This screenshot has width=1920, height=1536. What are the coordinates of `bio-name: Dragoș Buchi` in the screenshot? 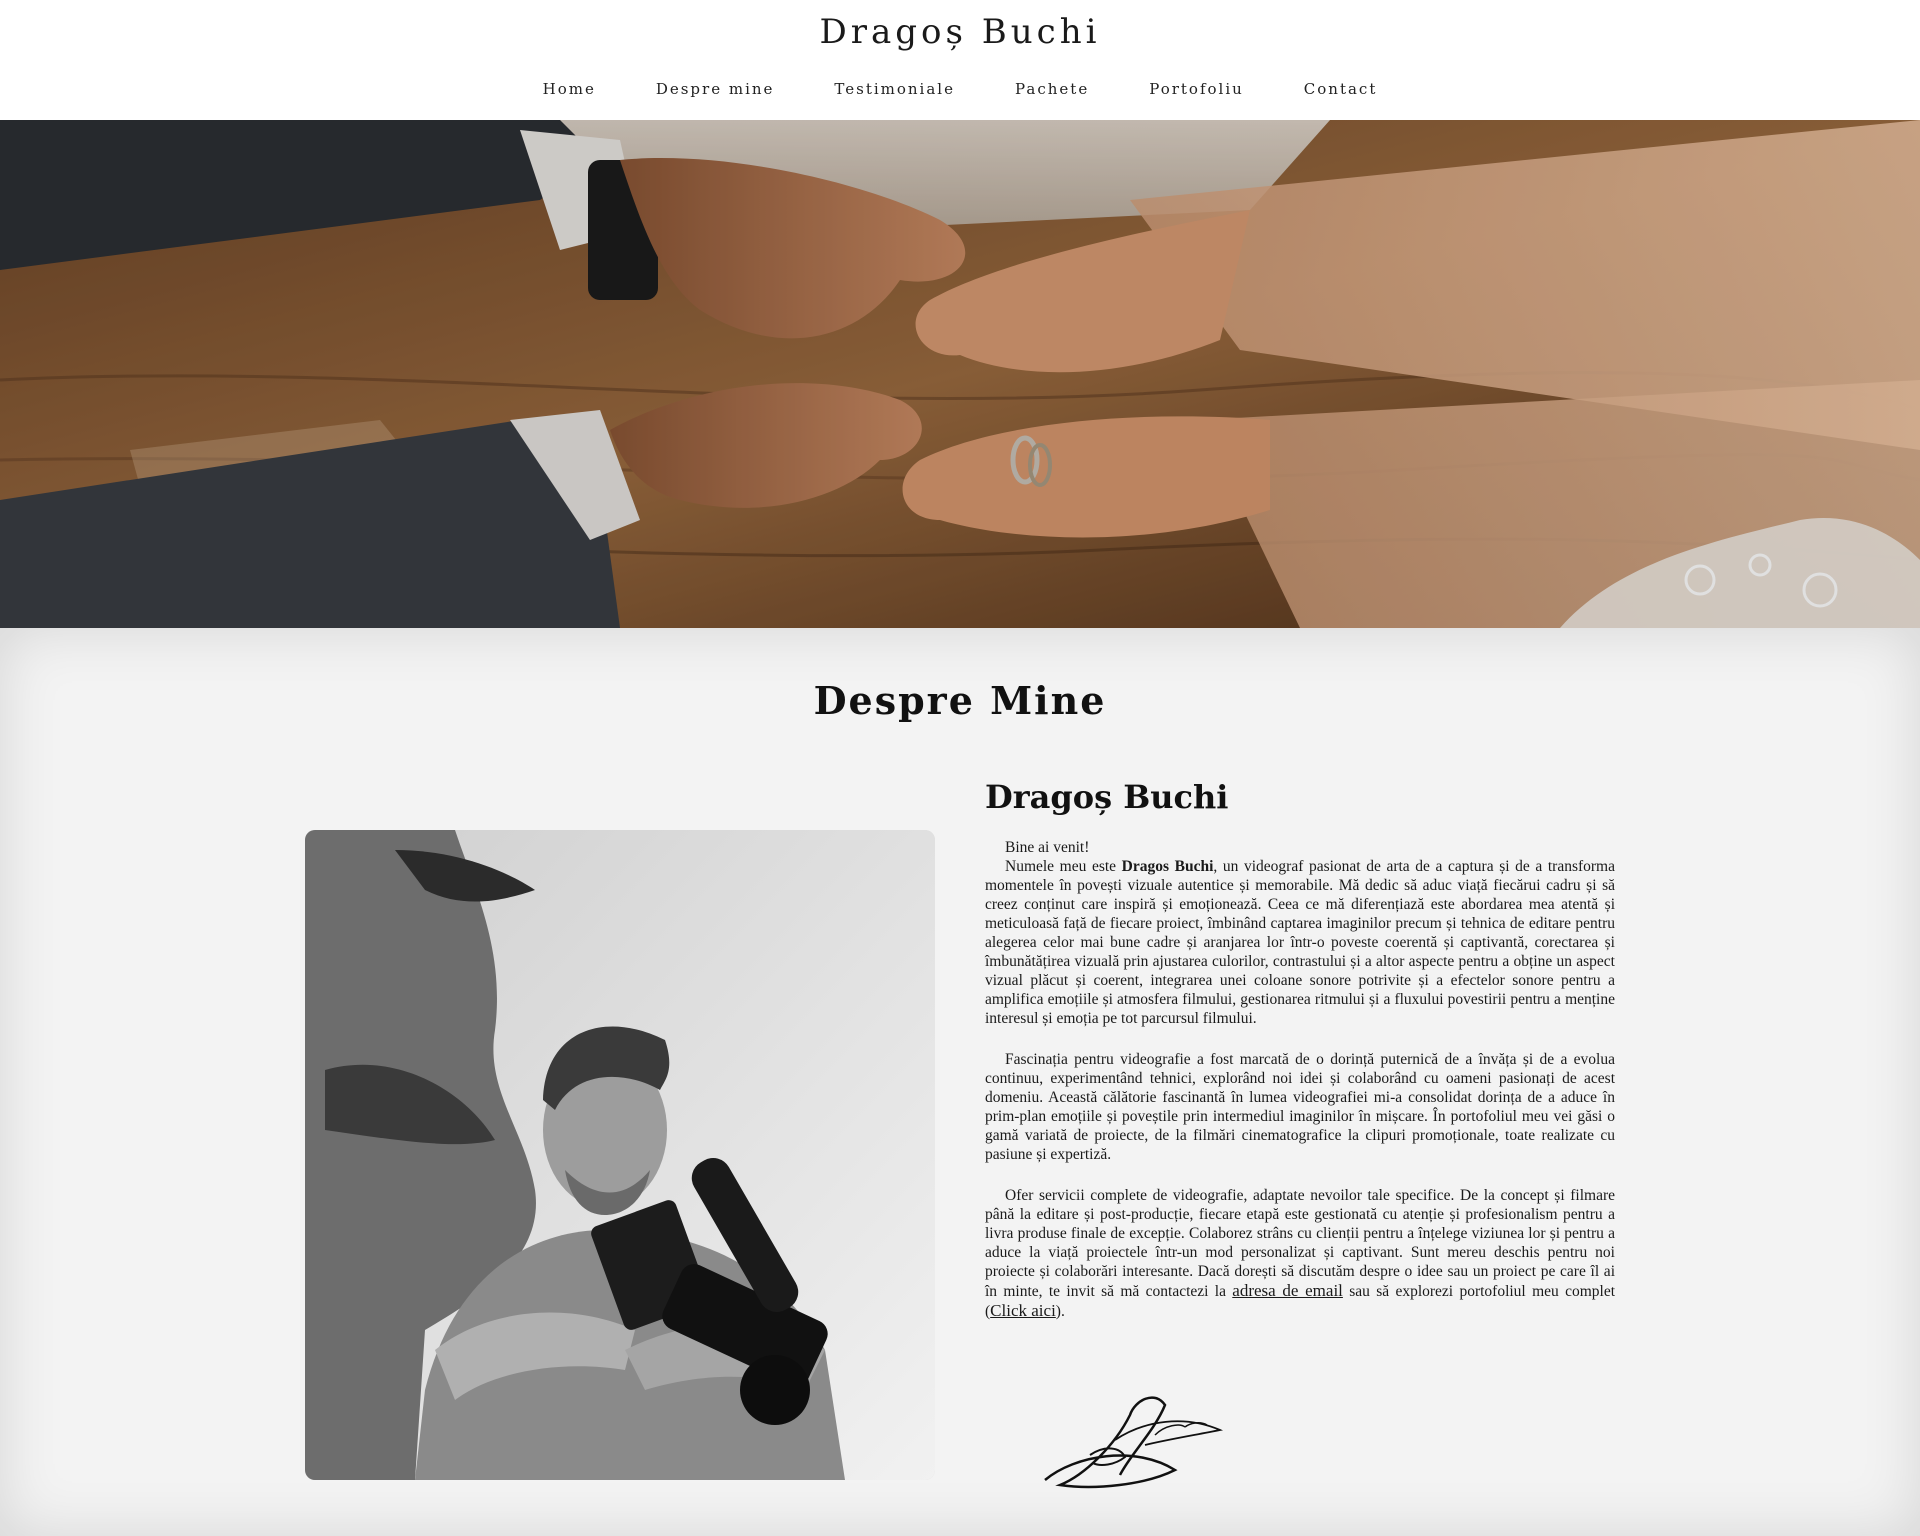 It's located at (1107, 797).